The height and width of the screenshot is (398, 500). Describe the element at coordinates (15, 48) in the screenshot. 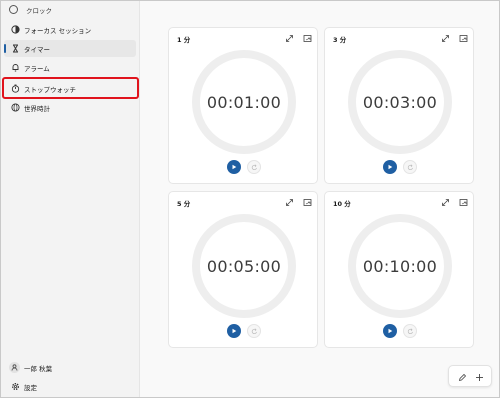

I see `hourglass-icon` at that location.